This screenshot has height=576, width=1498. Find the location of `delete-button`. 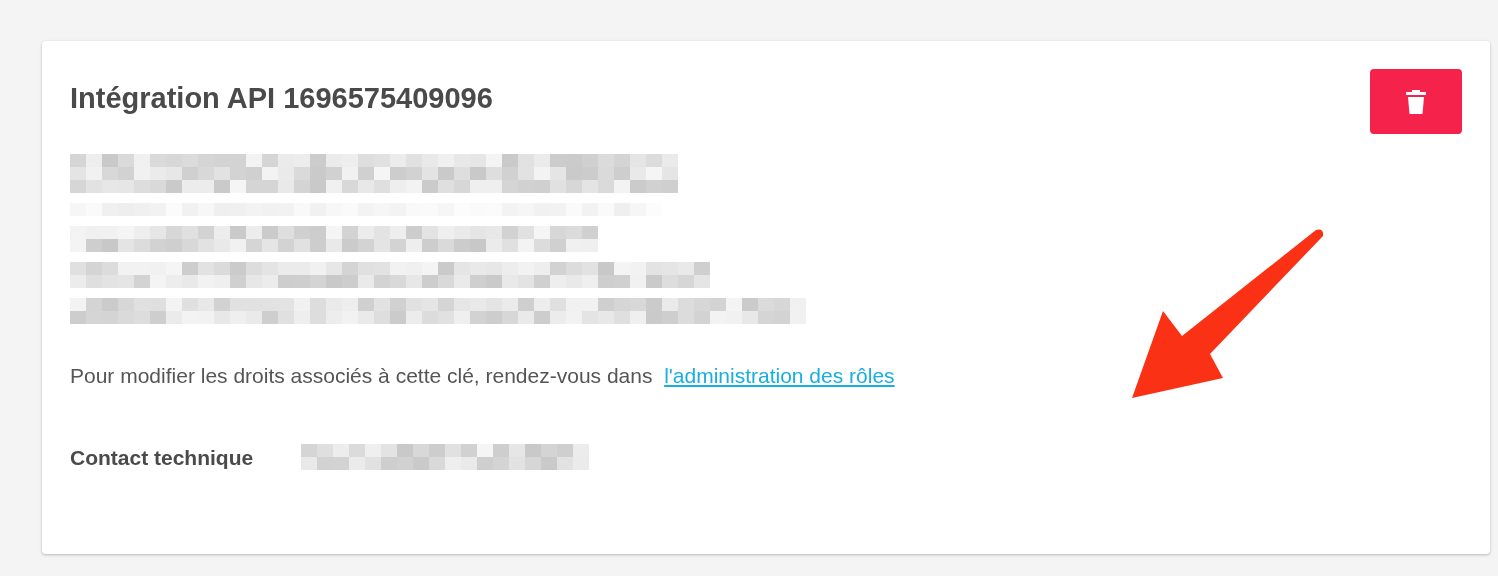

delete-button is located at coordinates (1416, 101).